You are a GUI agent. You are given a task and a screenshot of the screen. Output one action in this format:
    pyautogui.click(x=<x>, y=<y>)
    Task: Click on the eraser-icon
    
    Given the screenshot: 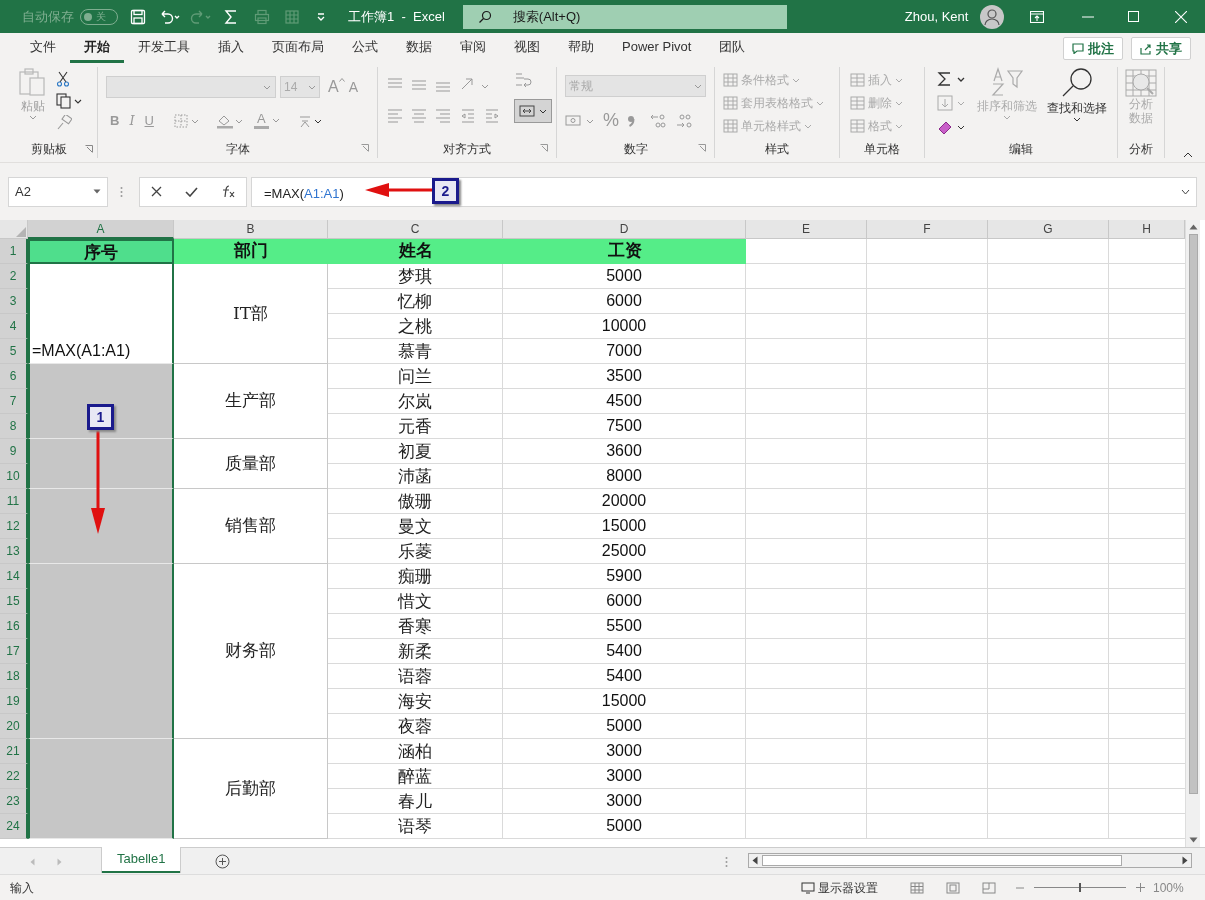 What is the action you would take?
    pyautogui.click(x=952, y=127)
    